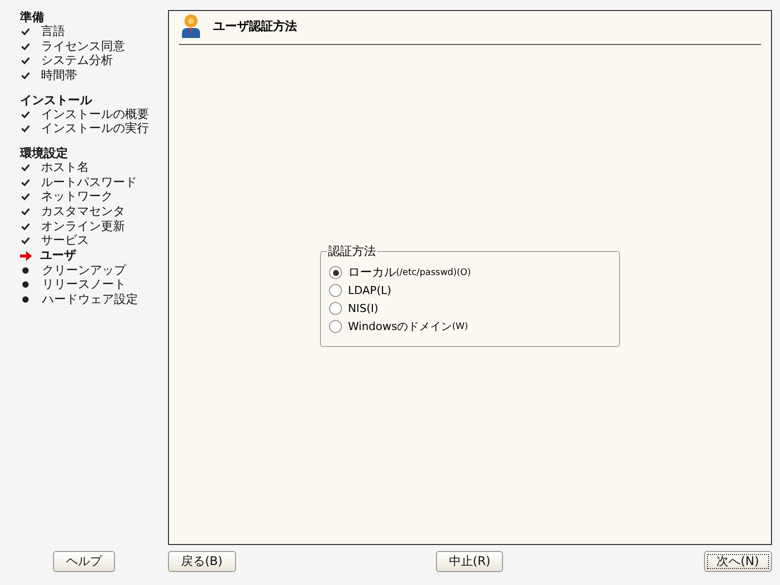 This screenshot has height=585, width=780. I want to click on page-title: ユーザ認証方法, so click(255, 26).